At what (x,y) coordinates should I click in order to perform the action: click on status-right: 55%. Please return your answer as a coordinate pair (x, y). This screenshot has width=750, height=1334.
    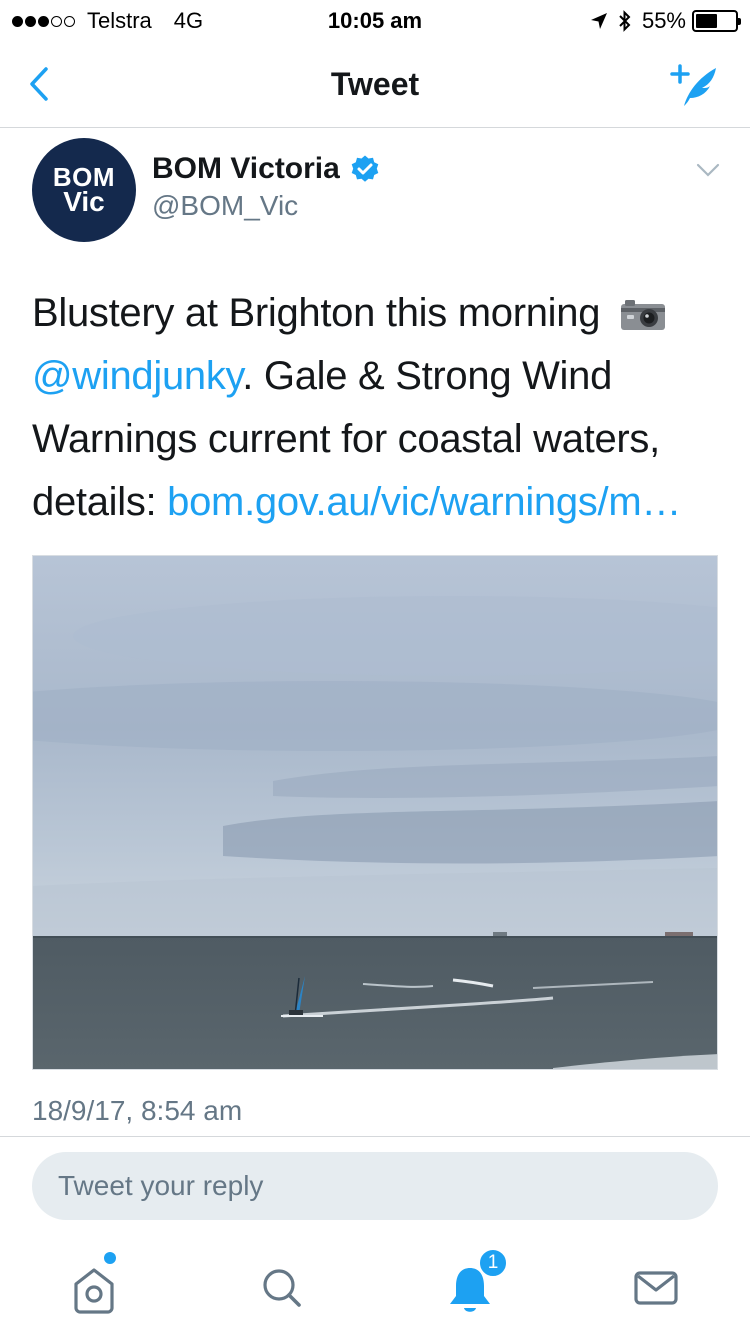
    Looking at the image, I should click on (665, 21).